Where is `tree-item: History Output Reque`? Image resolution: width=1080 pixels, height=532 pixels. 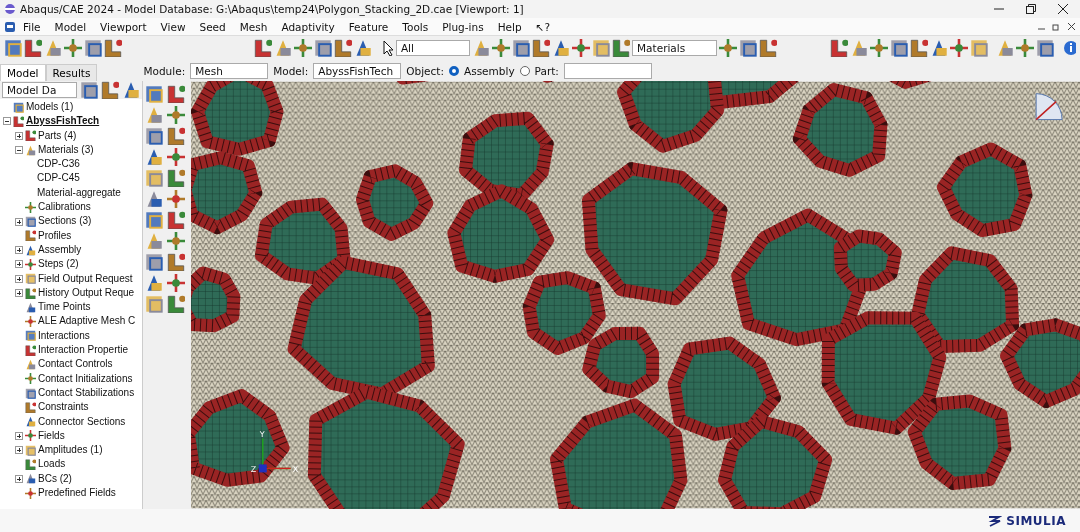
tree-item: History Output Reque is located at coordinates (86, 293).